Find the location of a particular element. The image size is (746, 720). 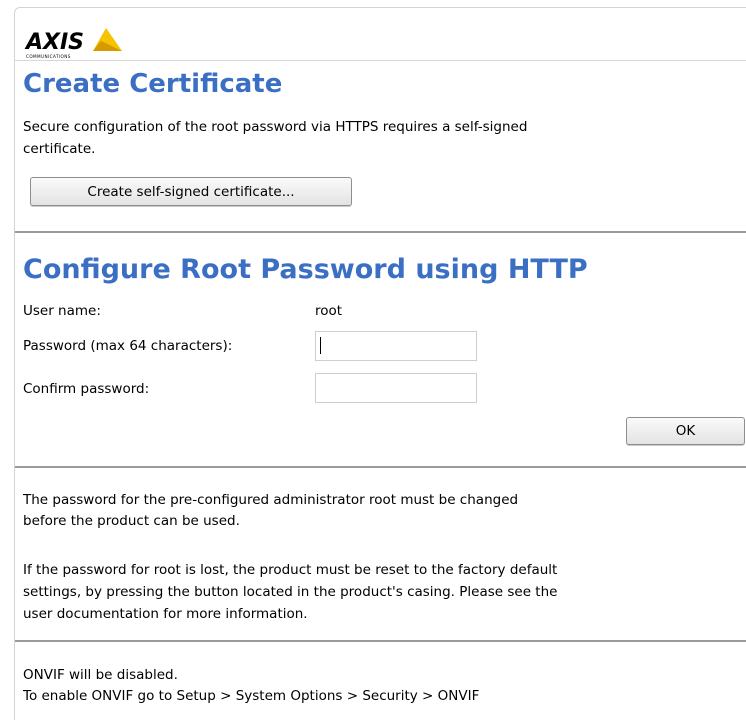

svg-text: AXIS is located at coordinates (54, 42).